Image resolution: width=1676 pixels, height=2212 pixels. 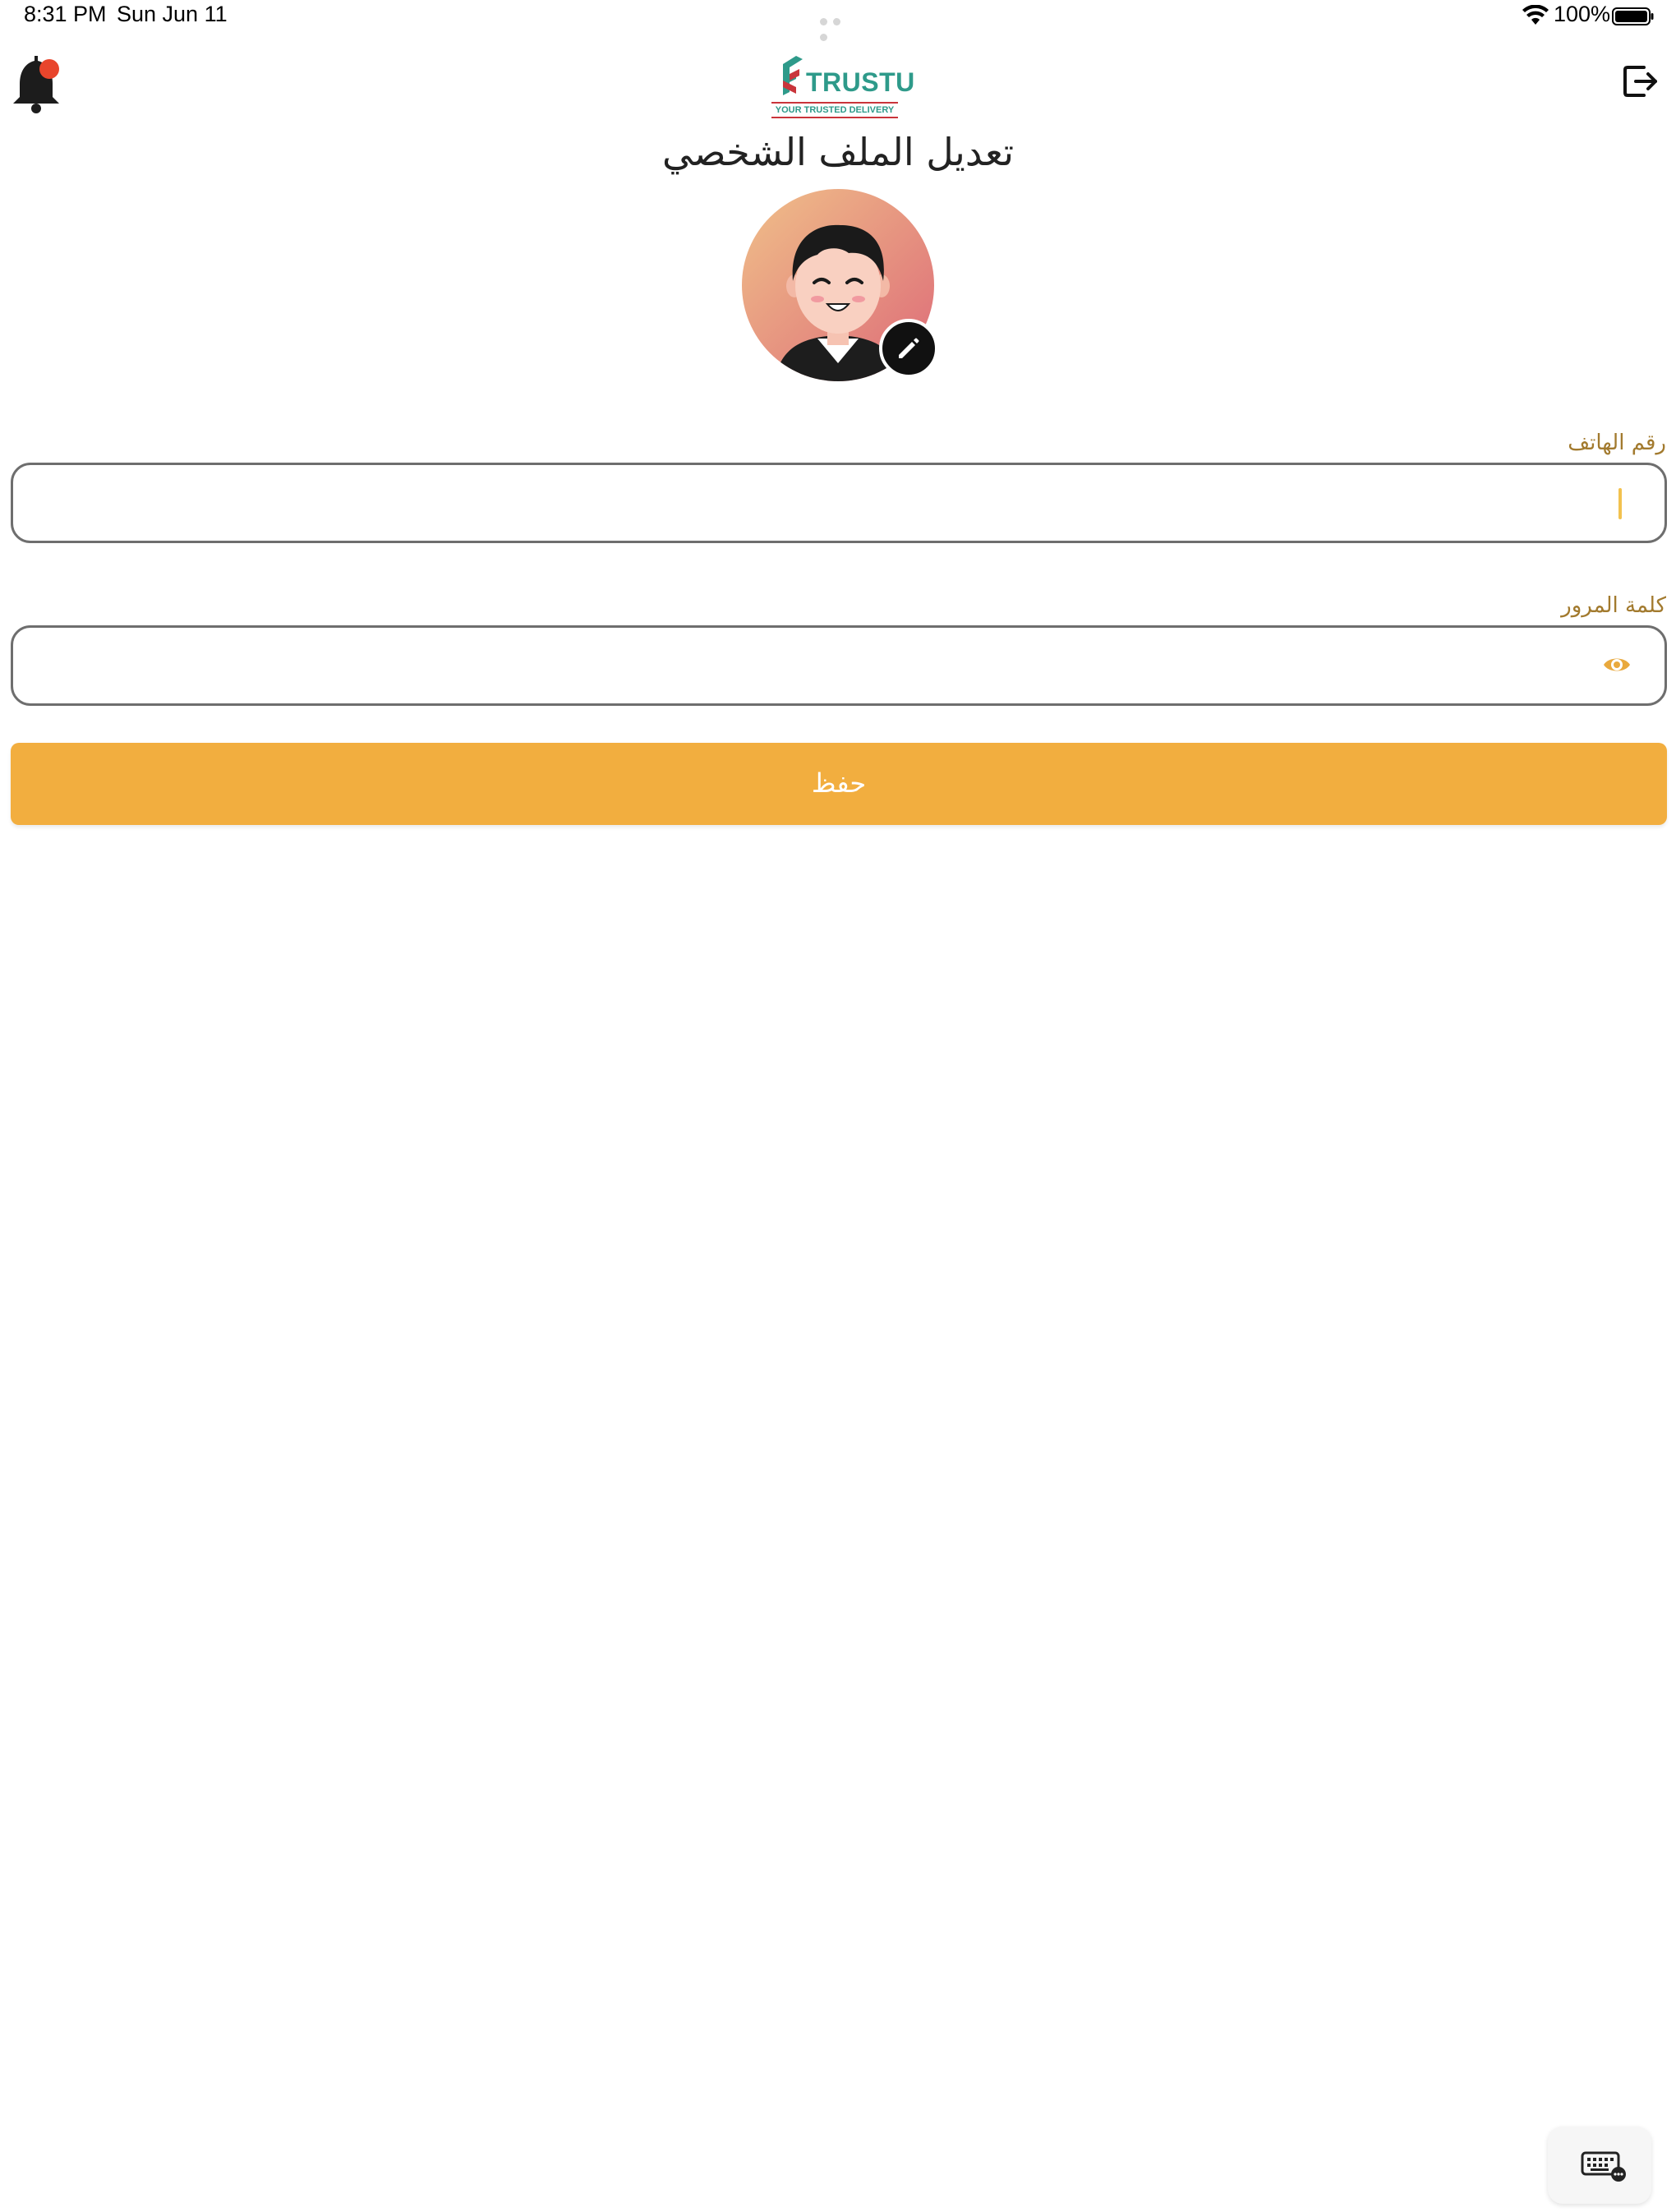 What do you see at coordinates (1620, 503) in the screenshot?
I see `text-cursor` at bounding box center [1620, 503].